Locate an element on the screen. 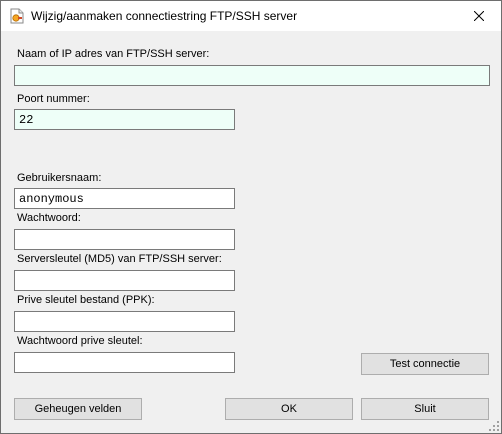 This screenshot has width=502, height=434. test-connection-button: Test connectie is located at coordinates (425, 364).